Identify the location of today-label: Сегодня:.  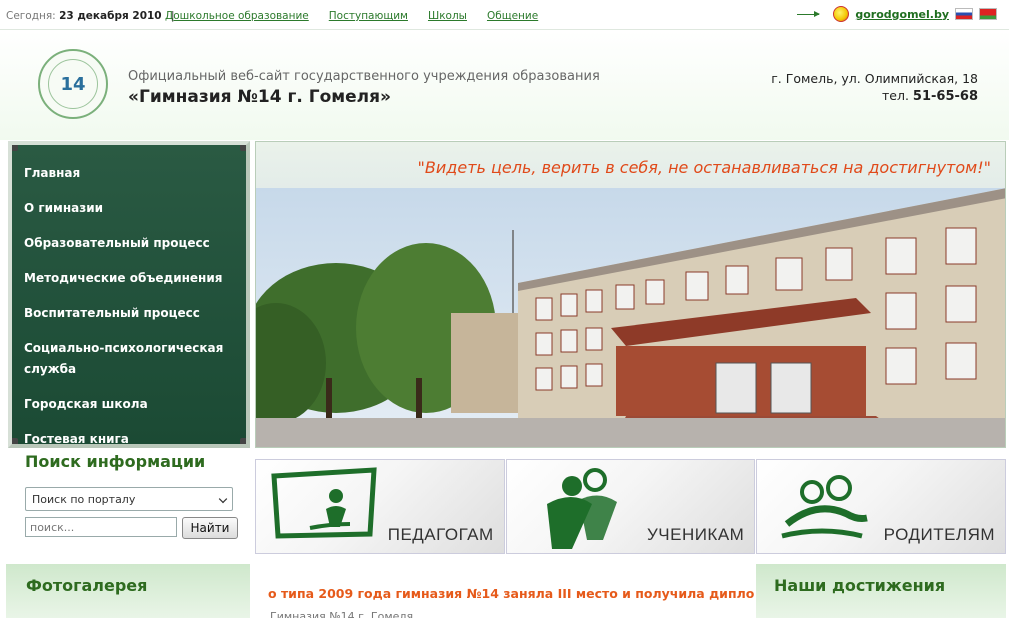
(31, 16).